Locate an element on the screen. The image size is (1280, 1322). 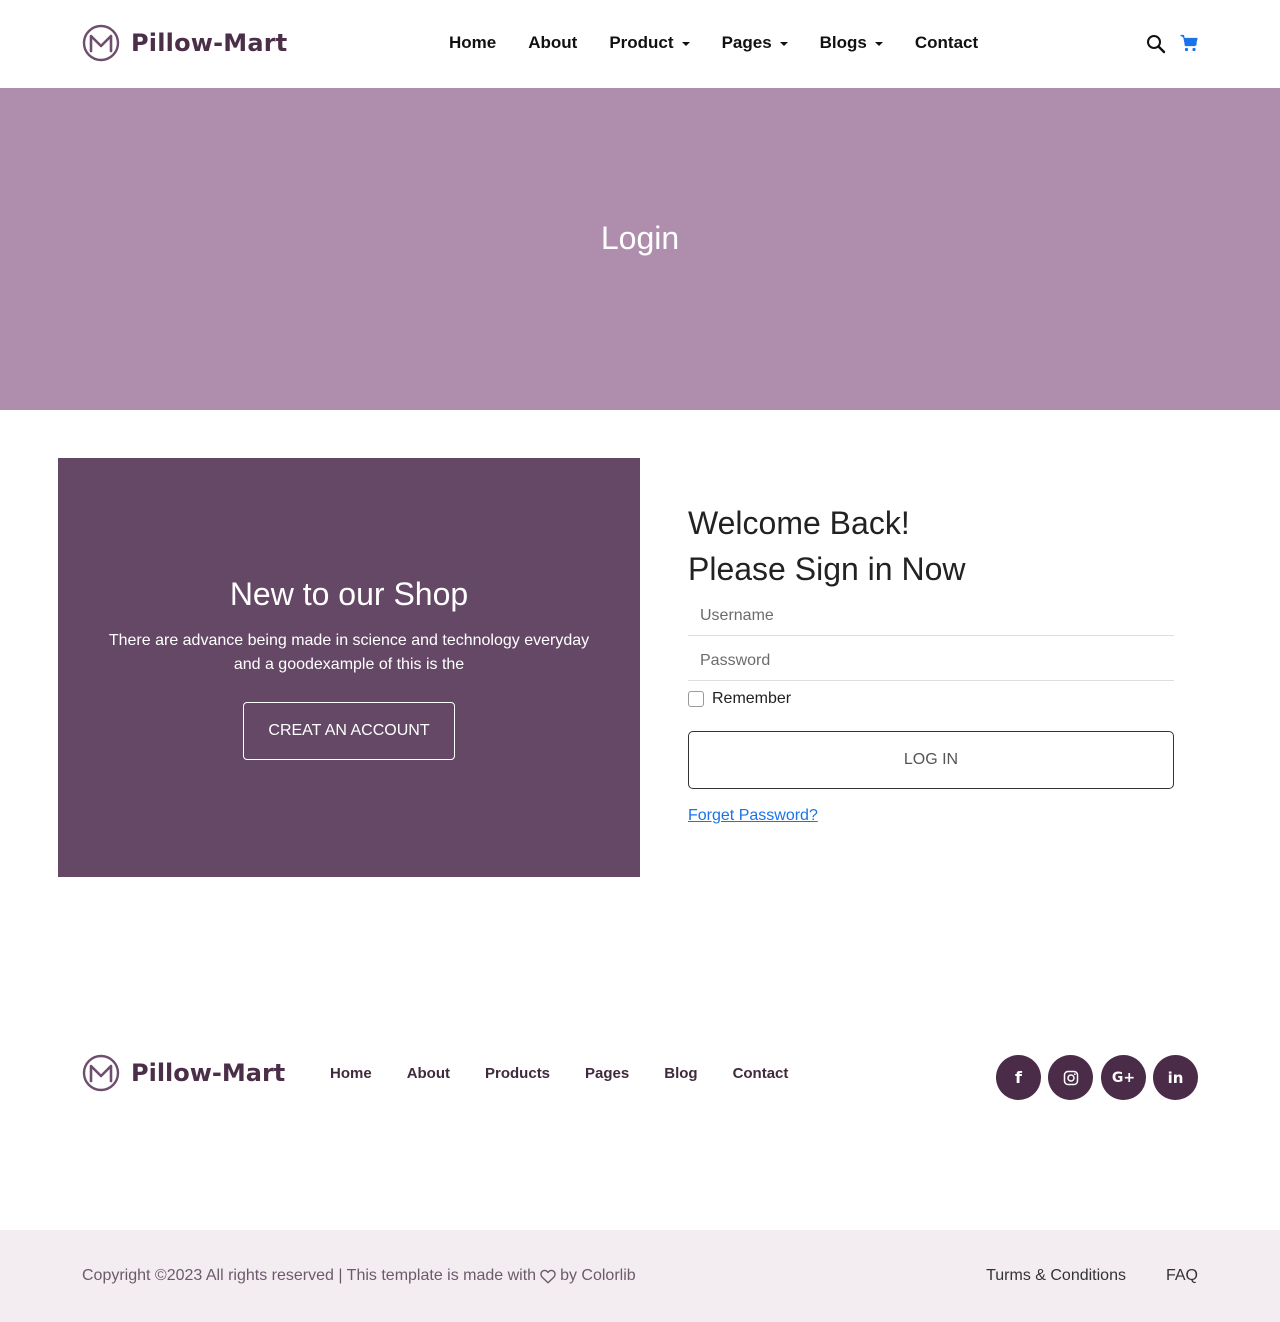
remember-checkbox is located at coordinates (696, 699).